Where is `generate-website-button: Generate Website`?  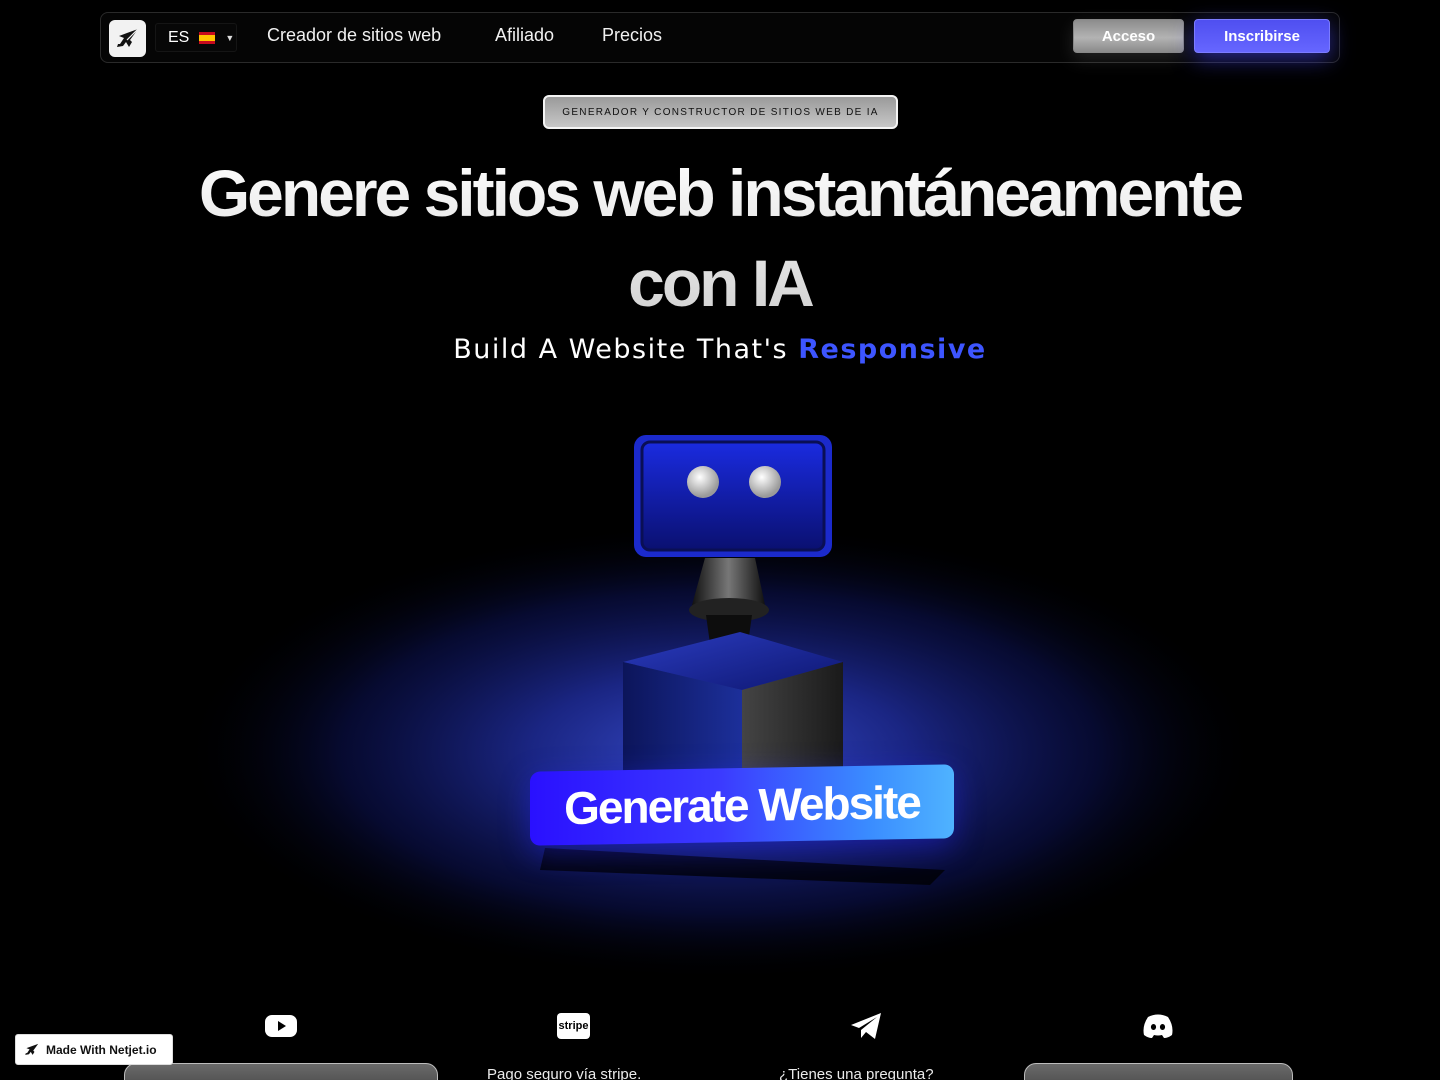 generate-website-button: Generate Website is located at coordinates (742, 805).